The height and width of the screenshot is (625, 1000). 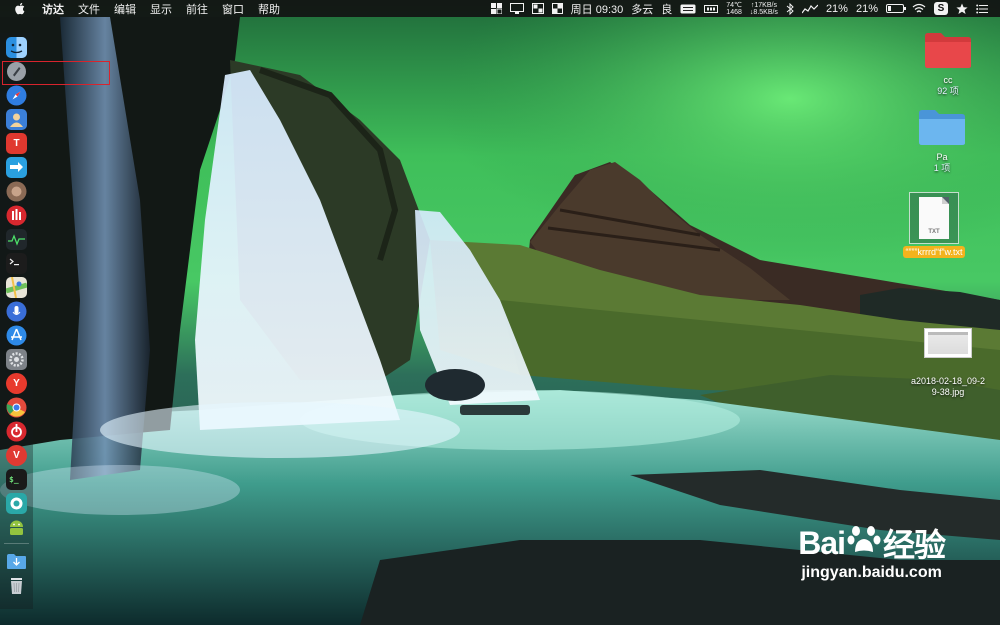 I want to click on migration-icon, so click(x=16, y=167).